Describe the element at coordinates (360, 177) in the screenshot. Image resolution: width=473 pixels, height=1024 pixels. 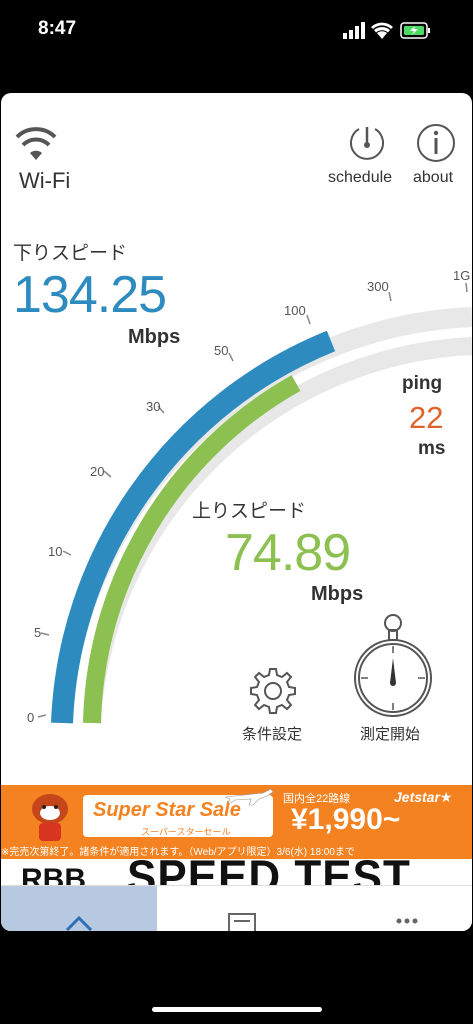
I see `schedule-label: schedule` at that location.